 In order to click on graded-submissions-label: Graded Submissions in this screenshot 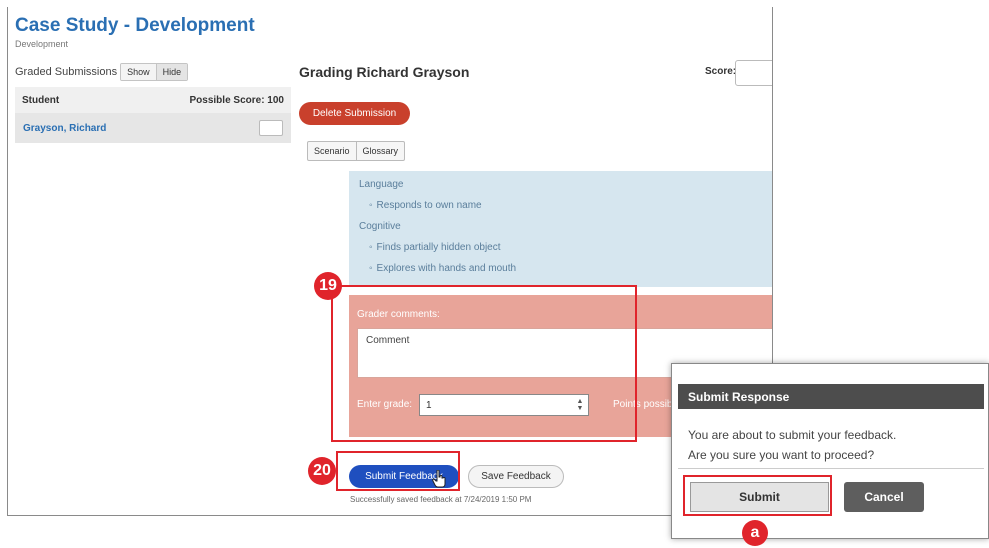, I will do `click(66, 72)`.